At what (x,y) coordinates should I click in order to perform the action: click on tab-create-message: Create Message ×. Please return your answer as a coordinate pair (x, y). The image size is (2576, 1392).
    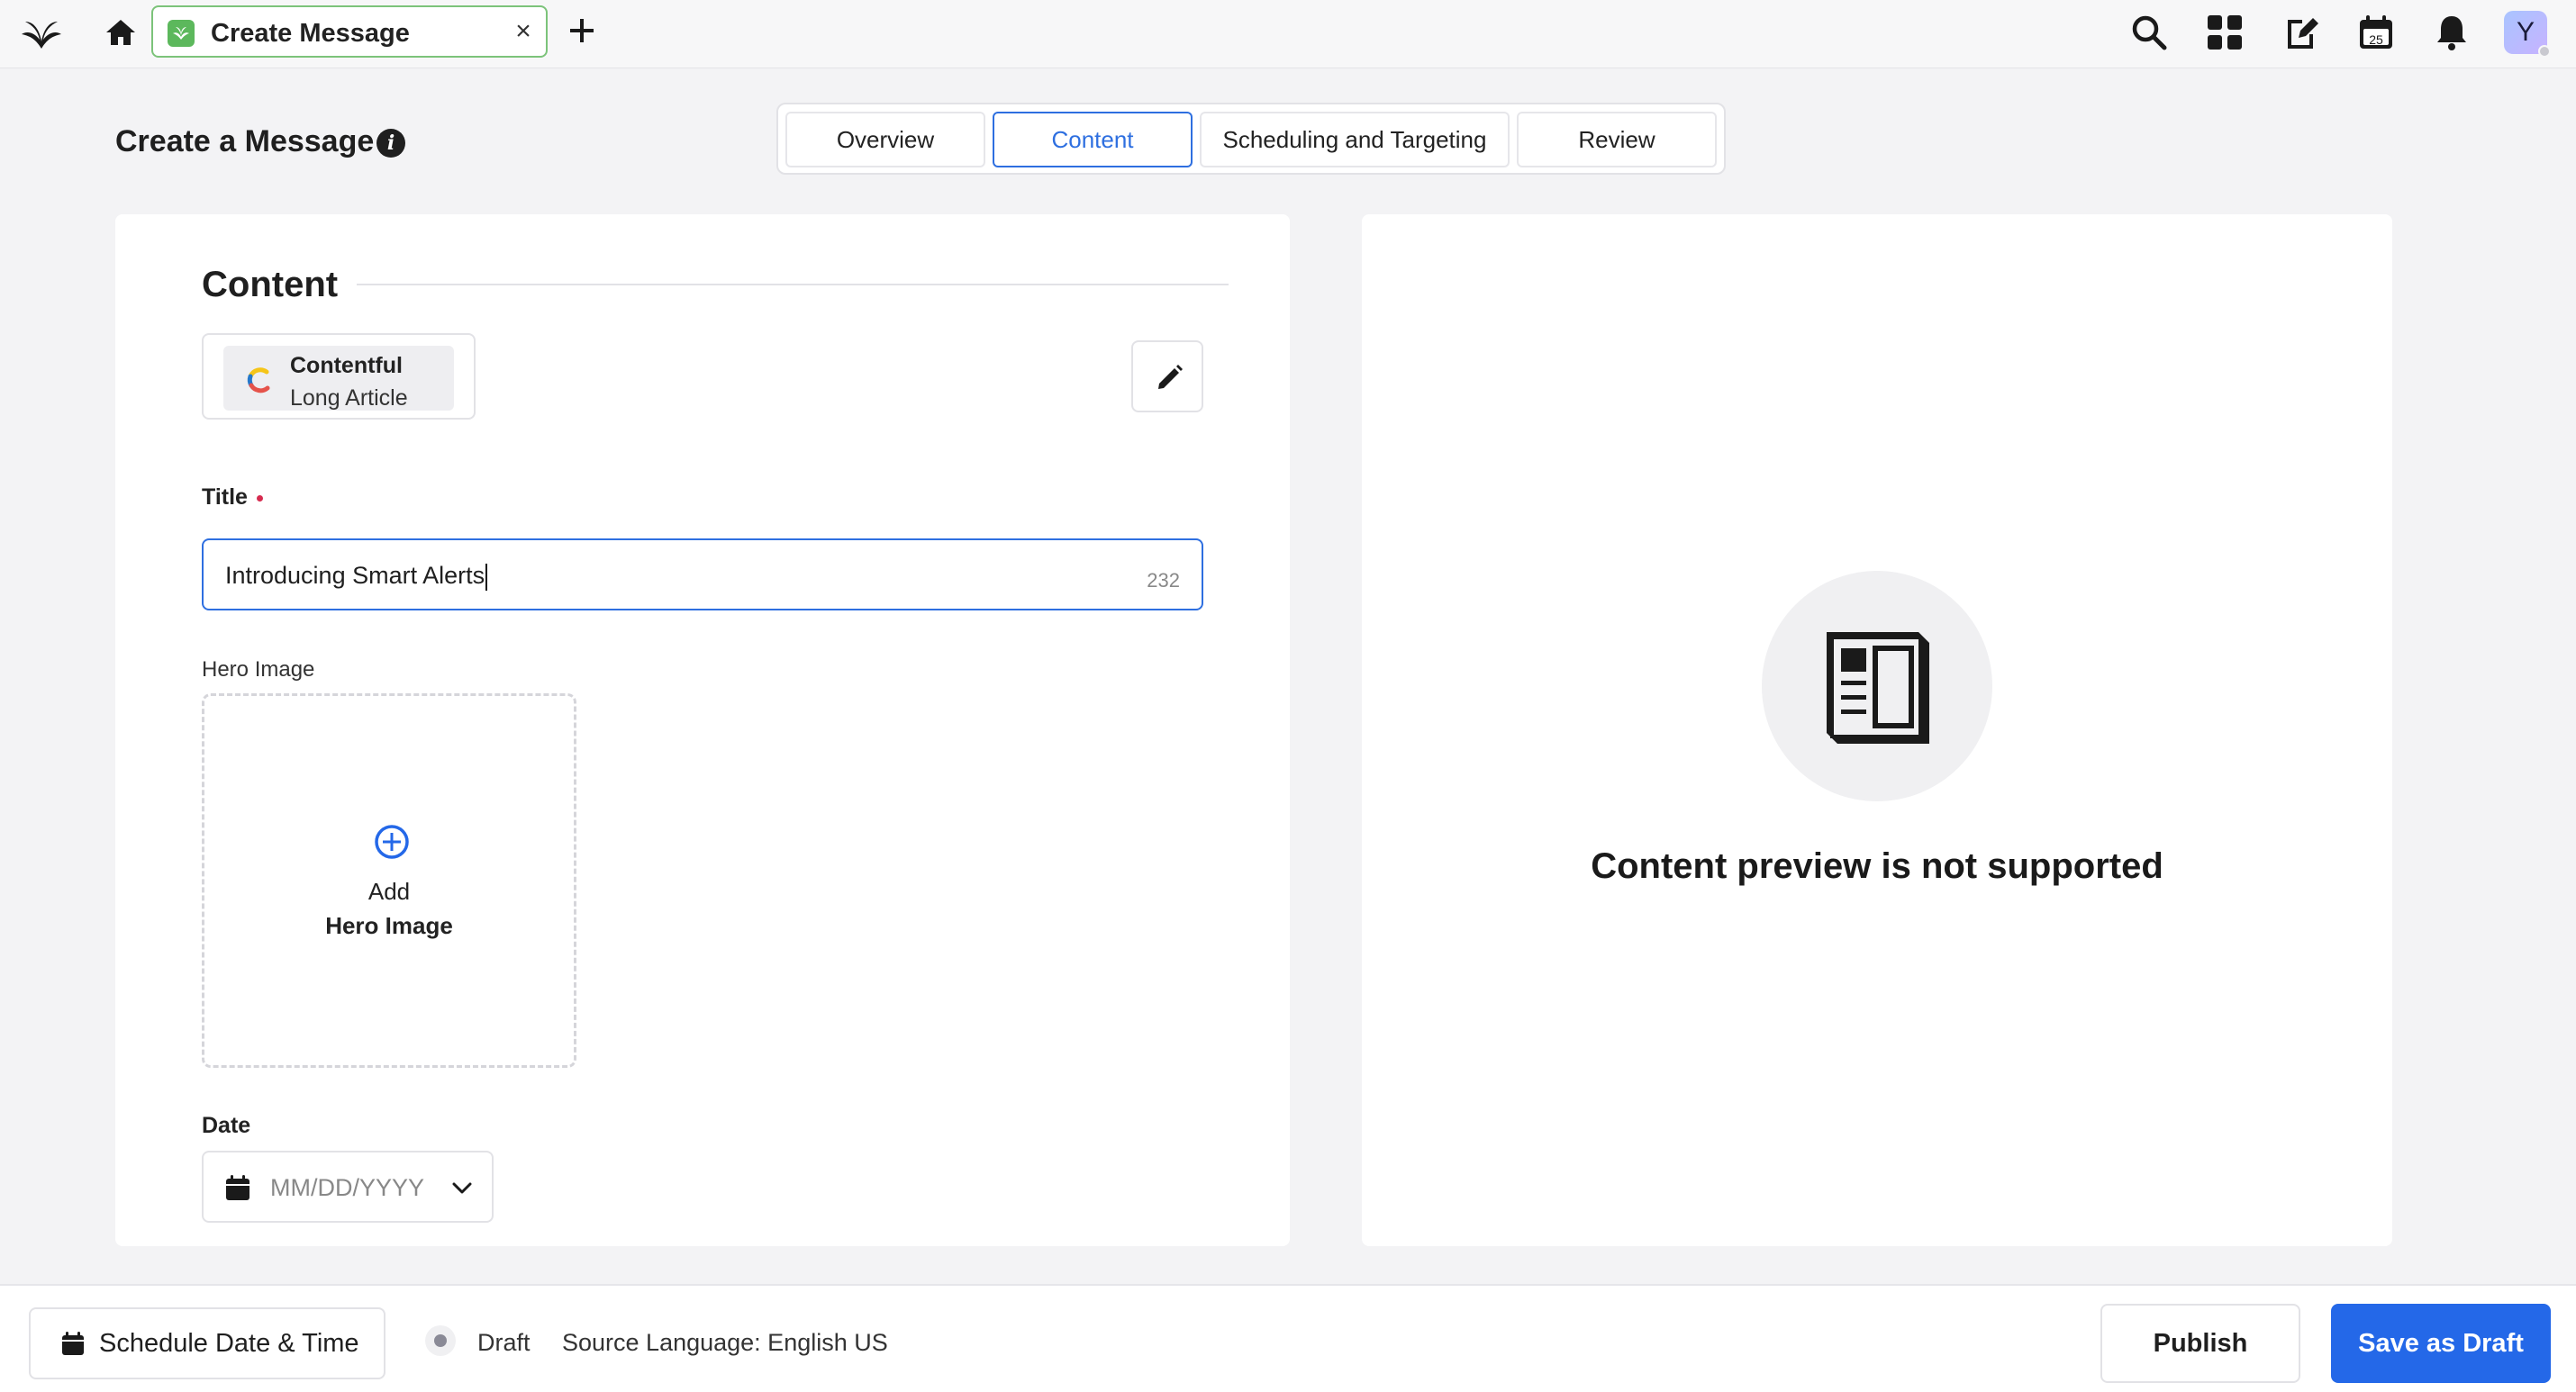
    Looking at the image, I should click on (349, 31).